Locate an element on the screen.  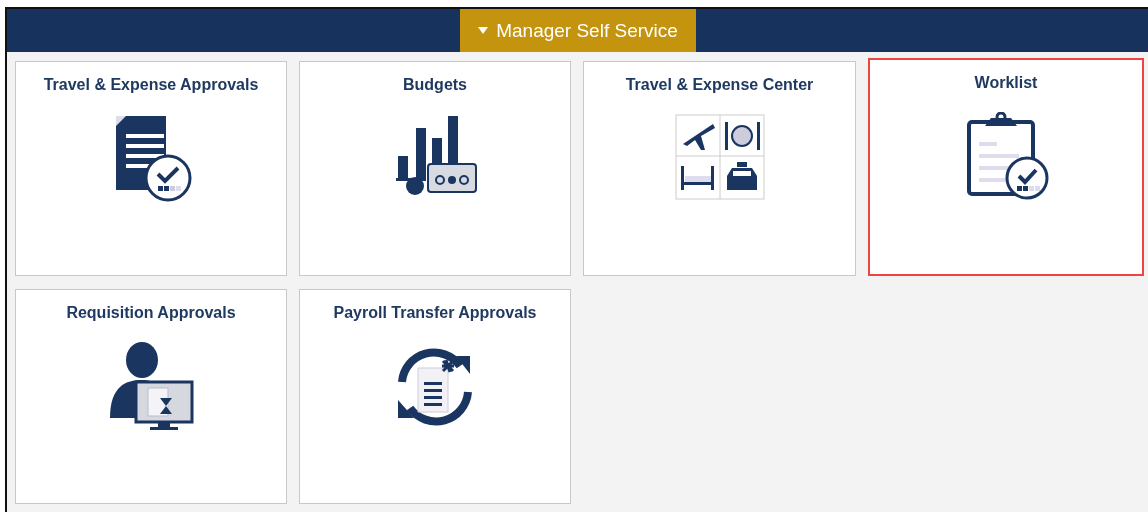
app-tile: Budgets is located at coordinates (435, 168).